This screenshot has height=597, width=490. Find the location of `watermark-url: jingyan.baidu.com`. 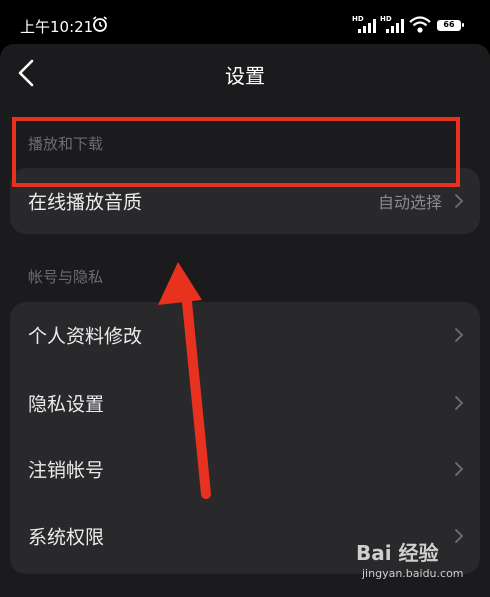

watermark-url: jingyan.baidu.com is located at coordinates (413, 573).